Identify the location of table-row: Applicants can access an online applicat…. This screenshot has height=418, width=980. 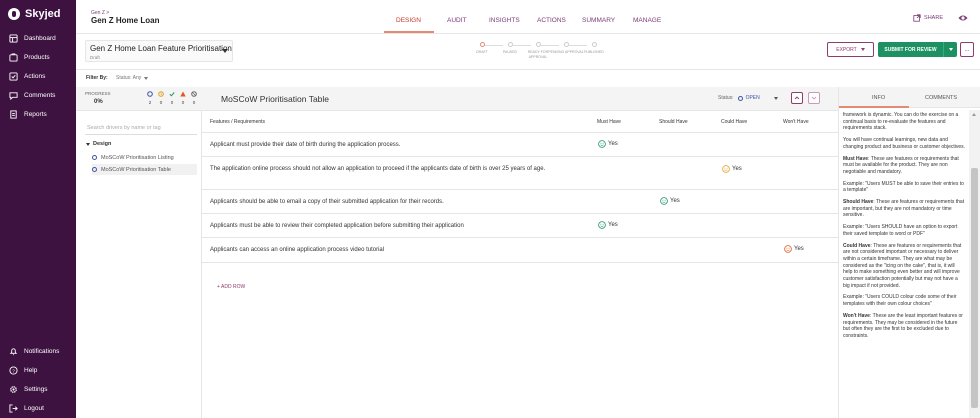
(520, 250).